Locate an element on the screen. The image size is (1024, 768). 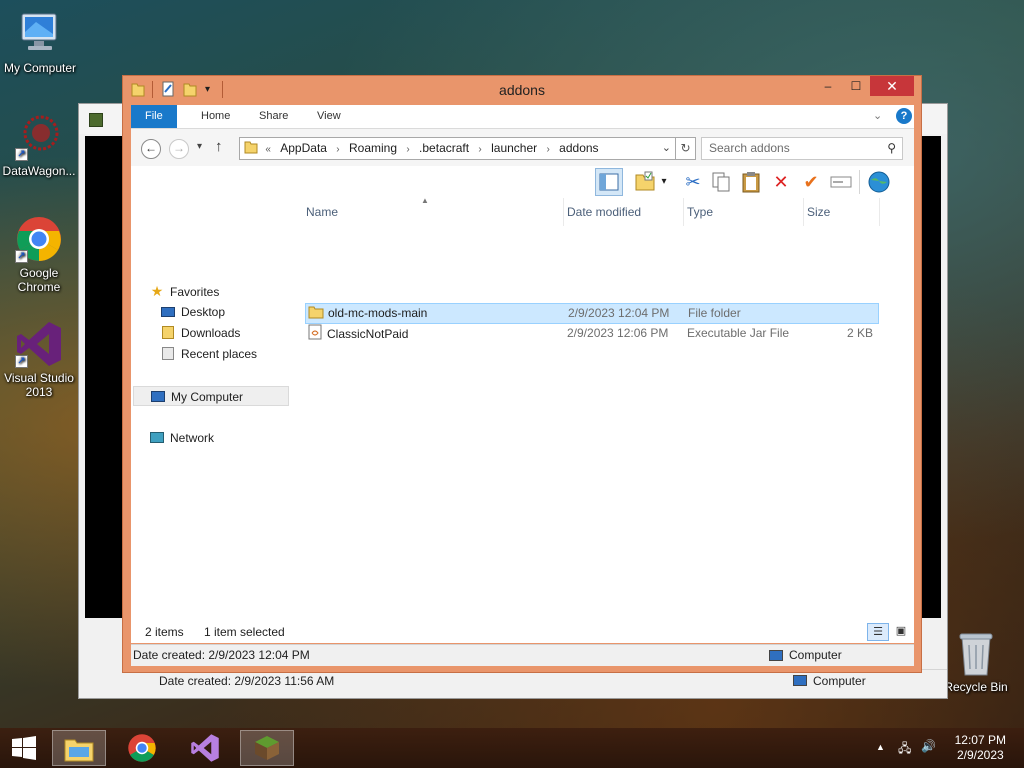
address-segment-addons: addons is located at coordinates (578, 148).